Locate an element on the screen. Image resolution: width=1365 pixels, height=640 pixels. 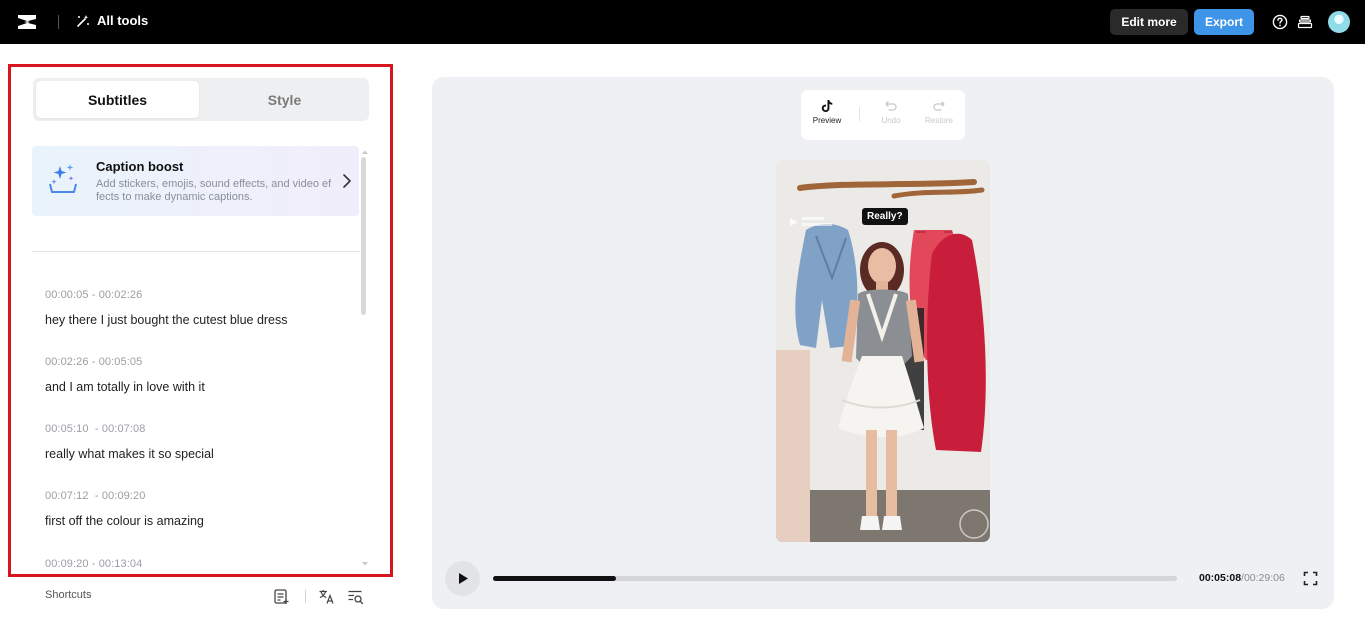
subtitle-entry: 00:09:20 - 00:13:04 is located at coordinates (93, 567).